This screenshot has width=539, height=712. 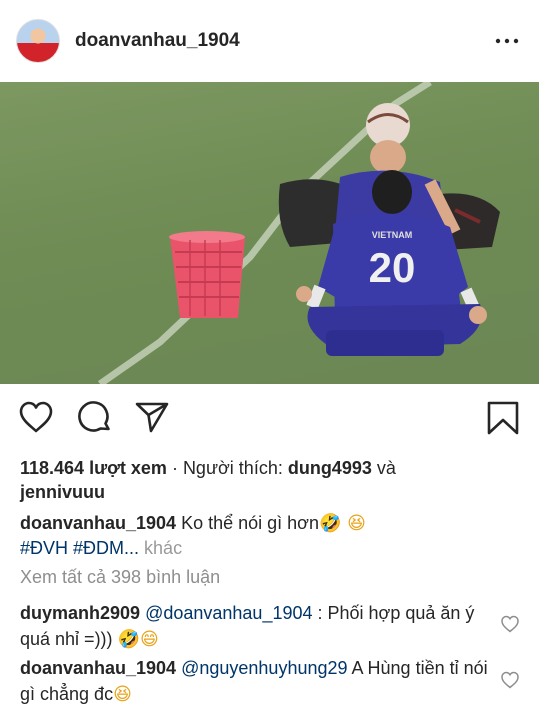 What do you see at coordinates (62, 492) in the screenshot?
I see `liked-by-user-2: jennivuuu` at bounding box center [62, 492].